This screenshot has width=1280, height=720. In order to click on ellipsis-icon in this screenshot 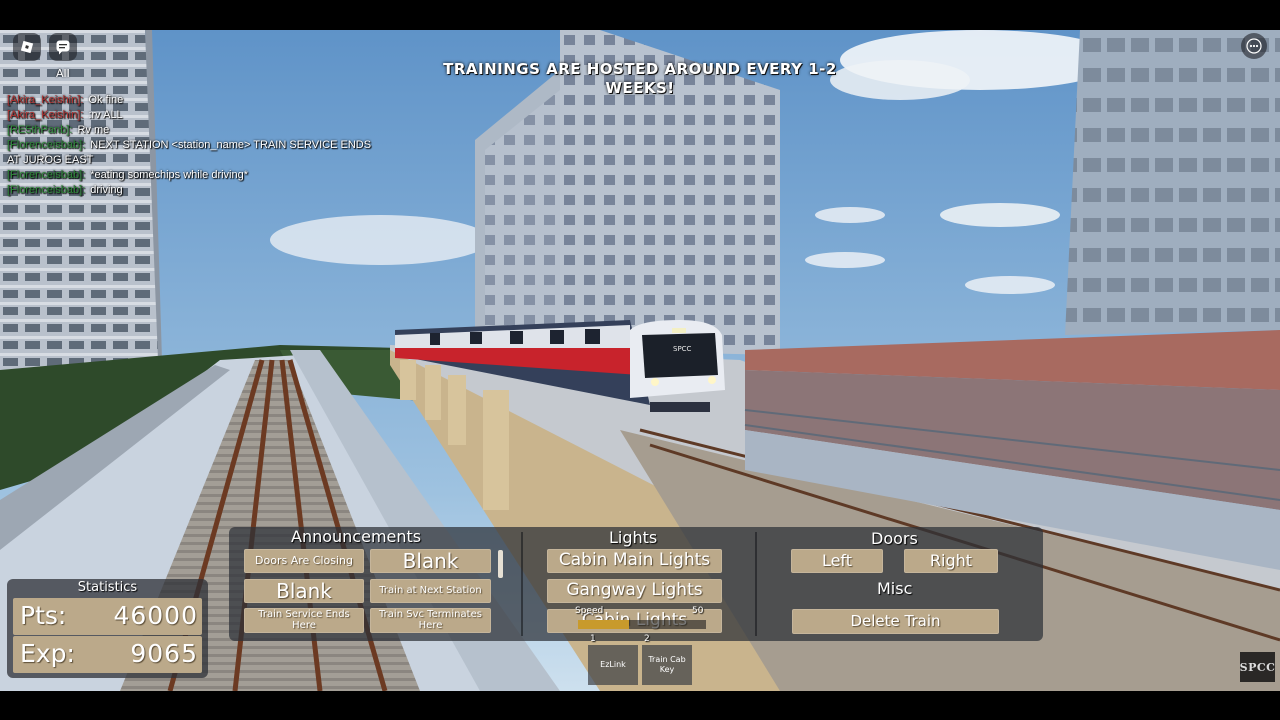, I will do `click(1254, 46)`.